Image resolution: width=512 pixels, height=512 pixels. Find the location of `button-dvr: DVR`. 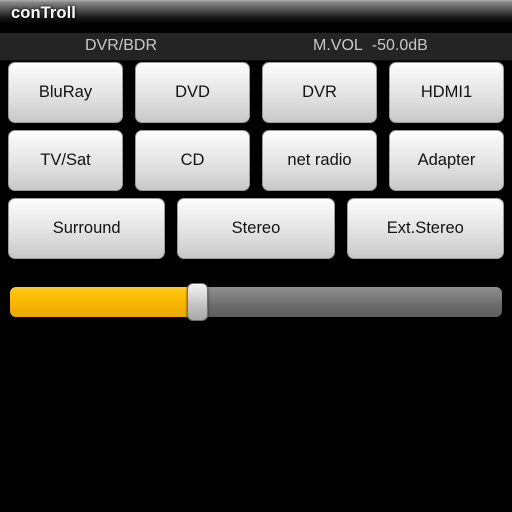

button-dvr: DVR is located at coordinates (319, 92).